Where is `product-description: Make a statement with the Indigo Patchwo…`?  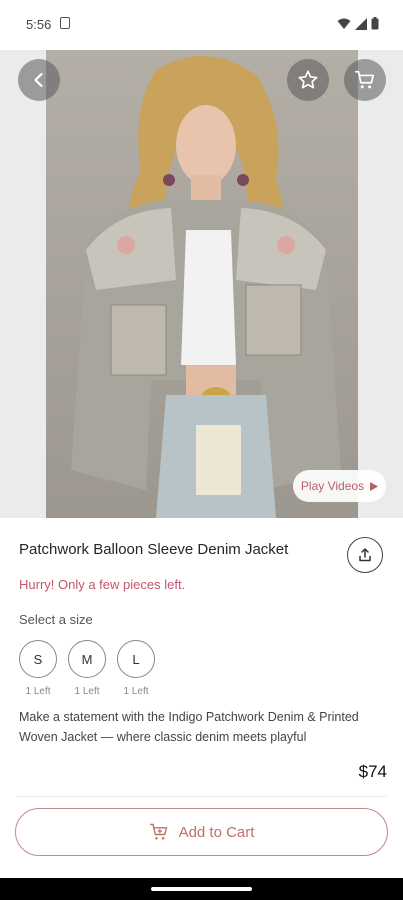
product-description: Make a statement with the Indigo Patchwo… is located at coordinates (189, 727).